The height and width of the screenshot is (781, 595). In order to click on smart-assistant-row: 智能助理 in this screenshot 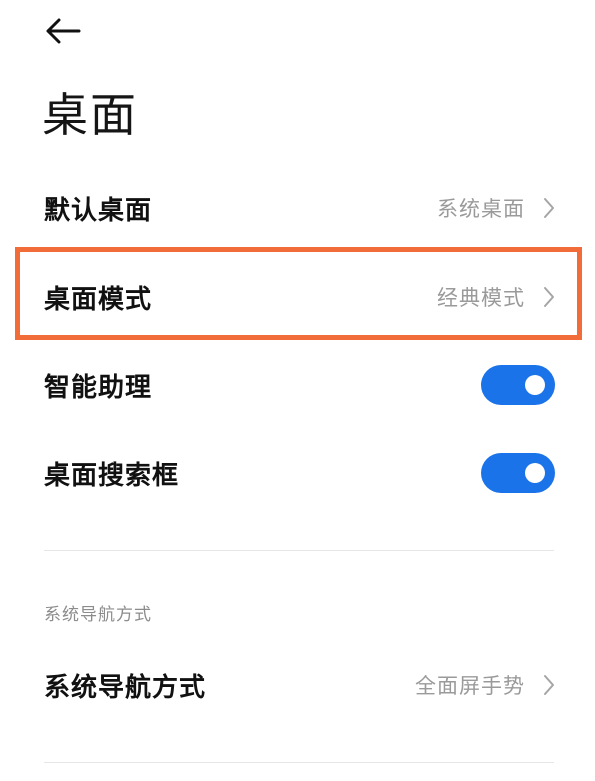, I will do `click(297, 385)`.